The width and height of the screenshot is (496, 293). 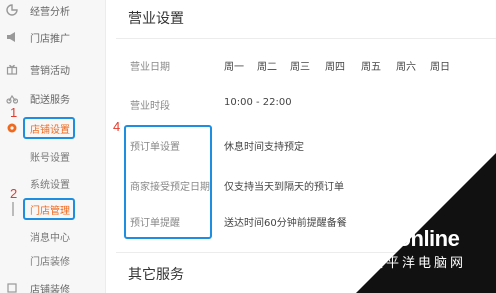 I want to click on day-monday: 周一, so click(x=234, y=65).